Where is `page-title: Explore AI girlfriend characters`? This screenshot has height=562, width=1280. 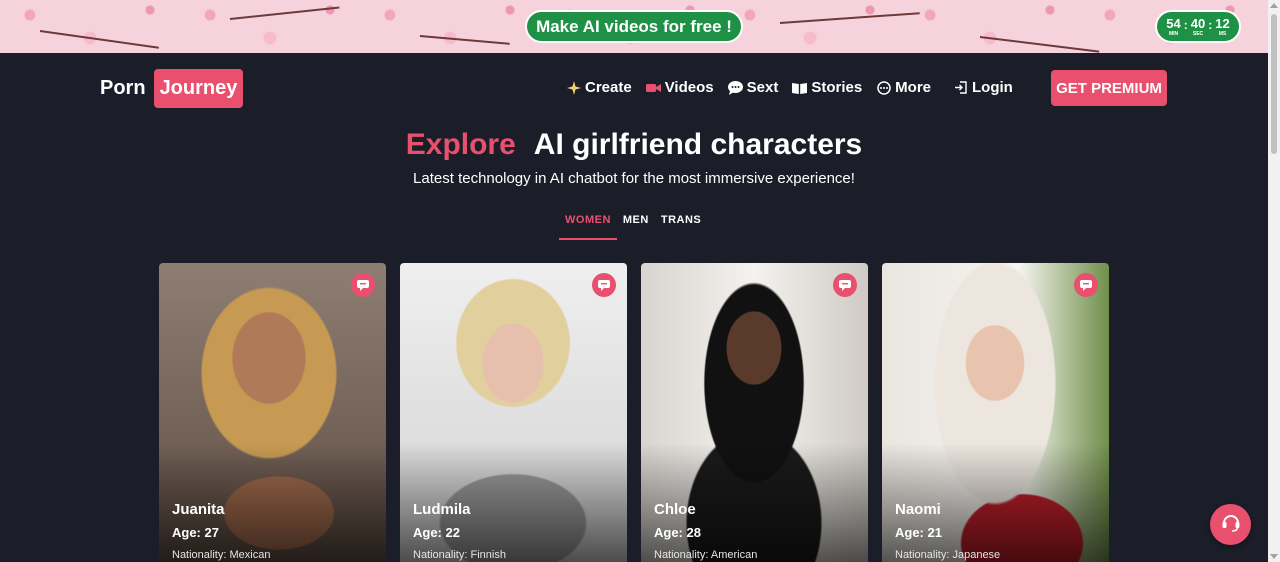 page-title: Explore AI girlfriend characters is located at coordinates (634, 145).